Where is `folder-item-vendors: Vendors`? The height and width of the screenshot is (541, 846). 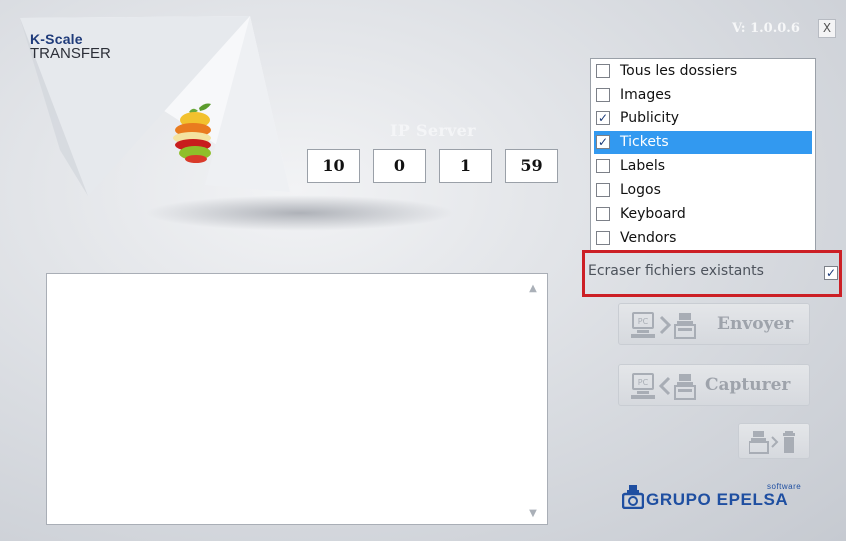
folder-item-vendors: Vendors is located at coordinates (703, 238).